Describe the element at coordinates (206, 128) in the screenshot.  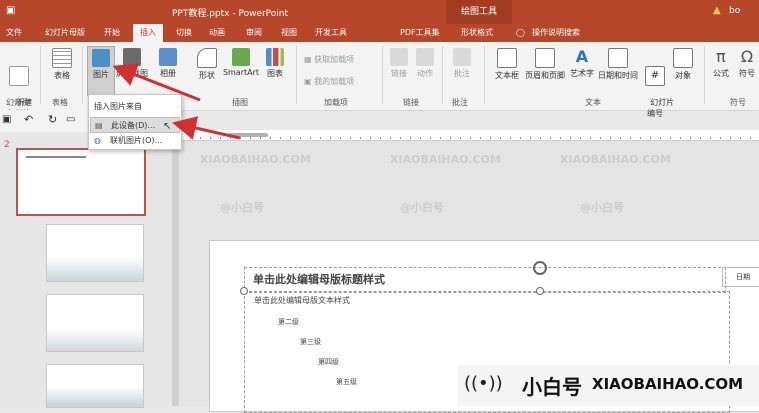
I see `arrow-to-device` at that location.